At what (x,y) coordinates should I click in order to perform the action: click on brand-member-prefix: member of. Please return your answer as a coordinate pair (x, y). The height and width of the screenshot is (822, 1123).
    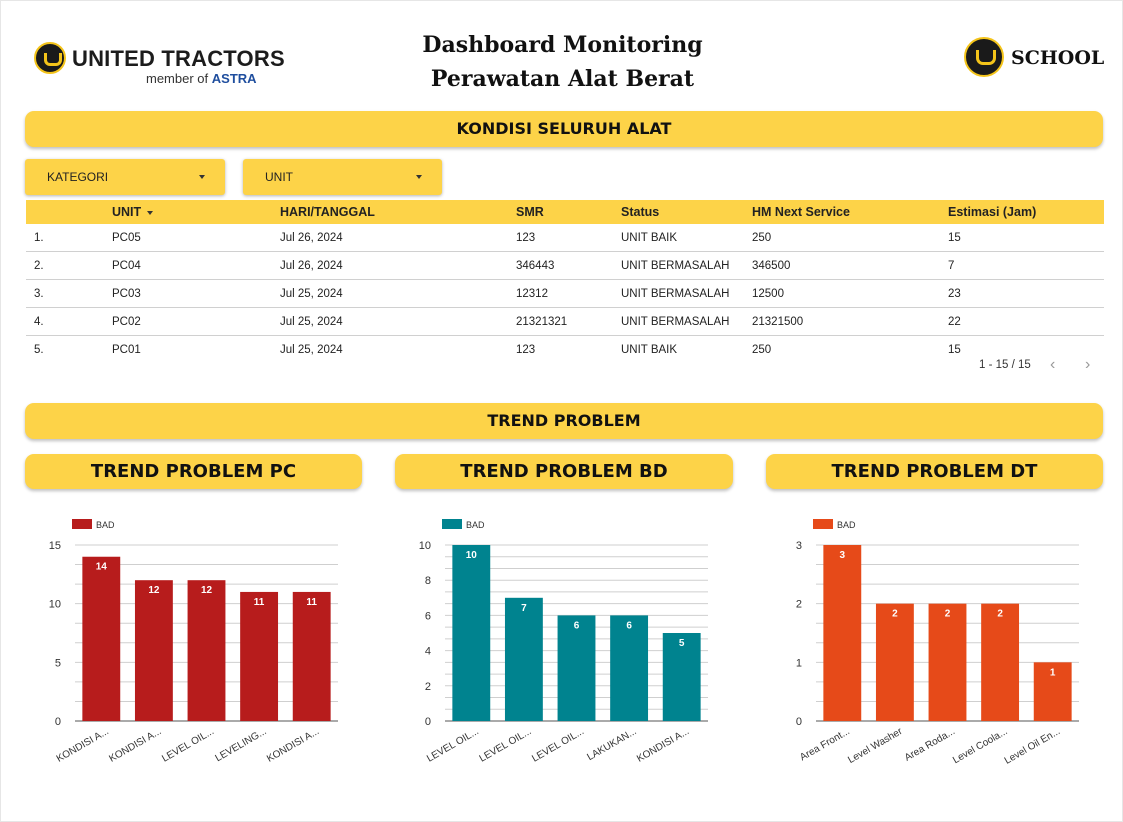
    Looking at the image, I should click on (177, 78).